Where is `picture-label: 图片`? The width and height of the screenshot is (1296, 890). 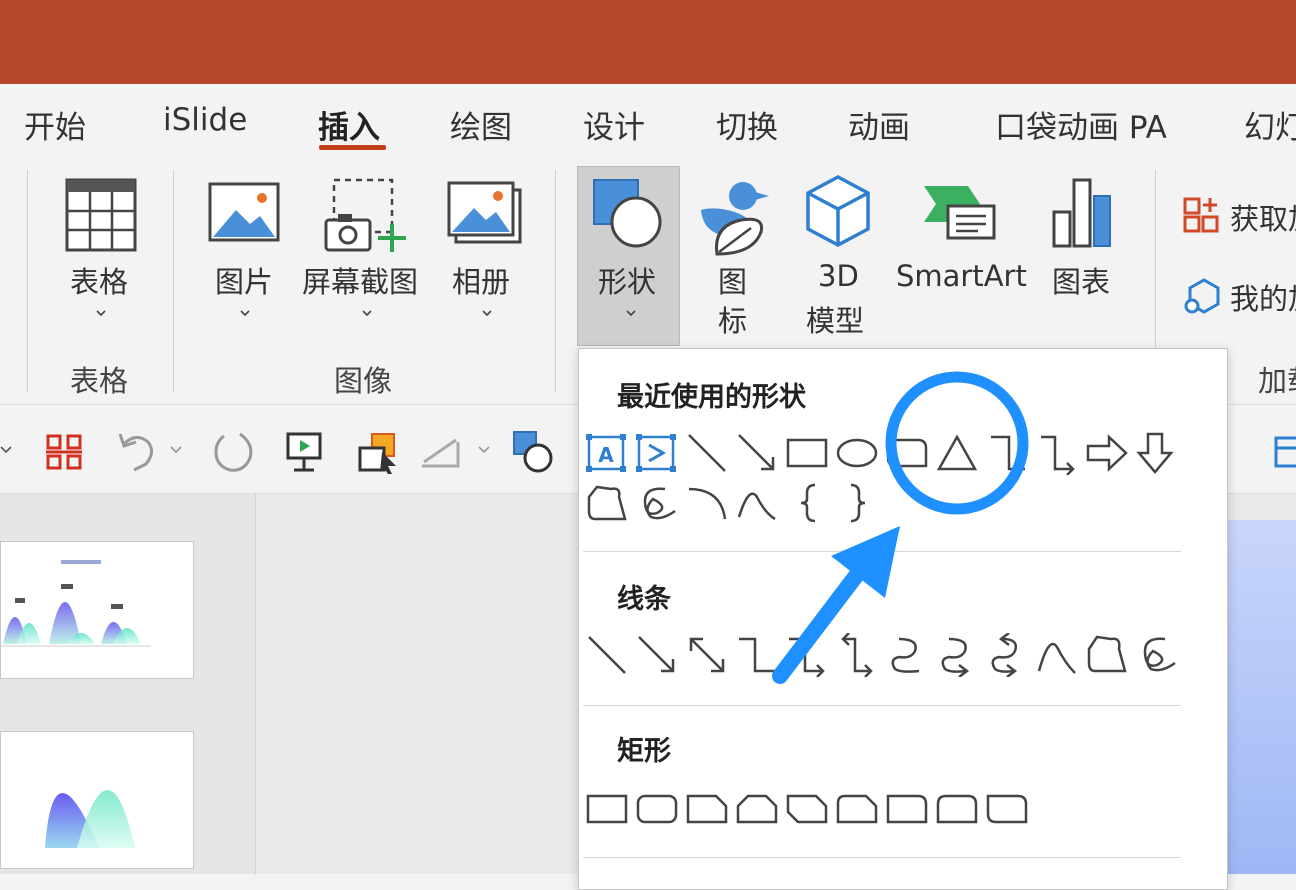
picture-label: 图片 is located at coordinates (244, 282).